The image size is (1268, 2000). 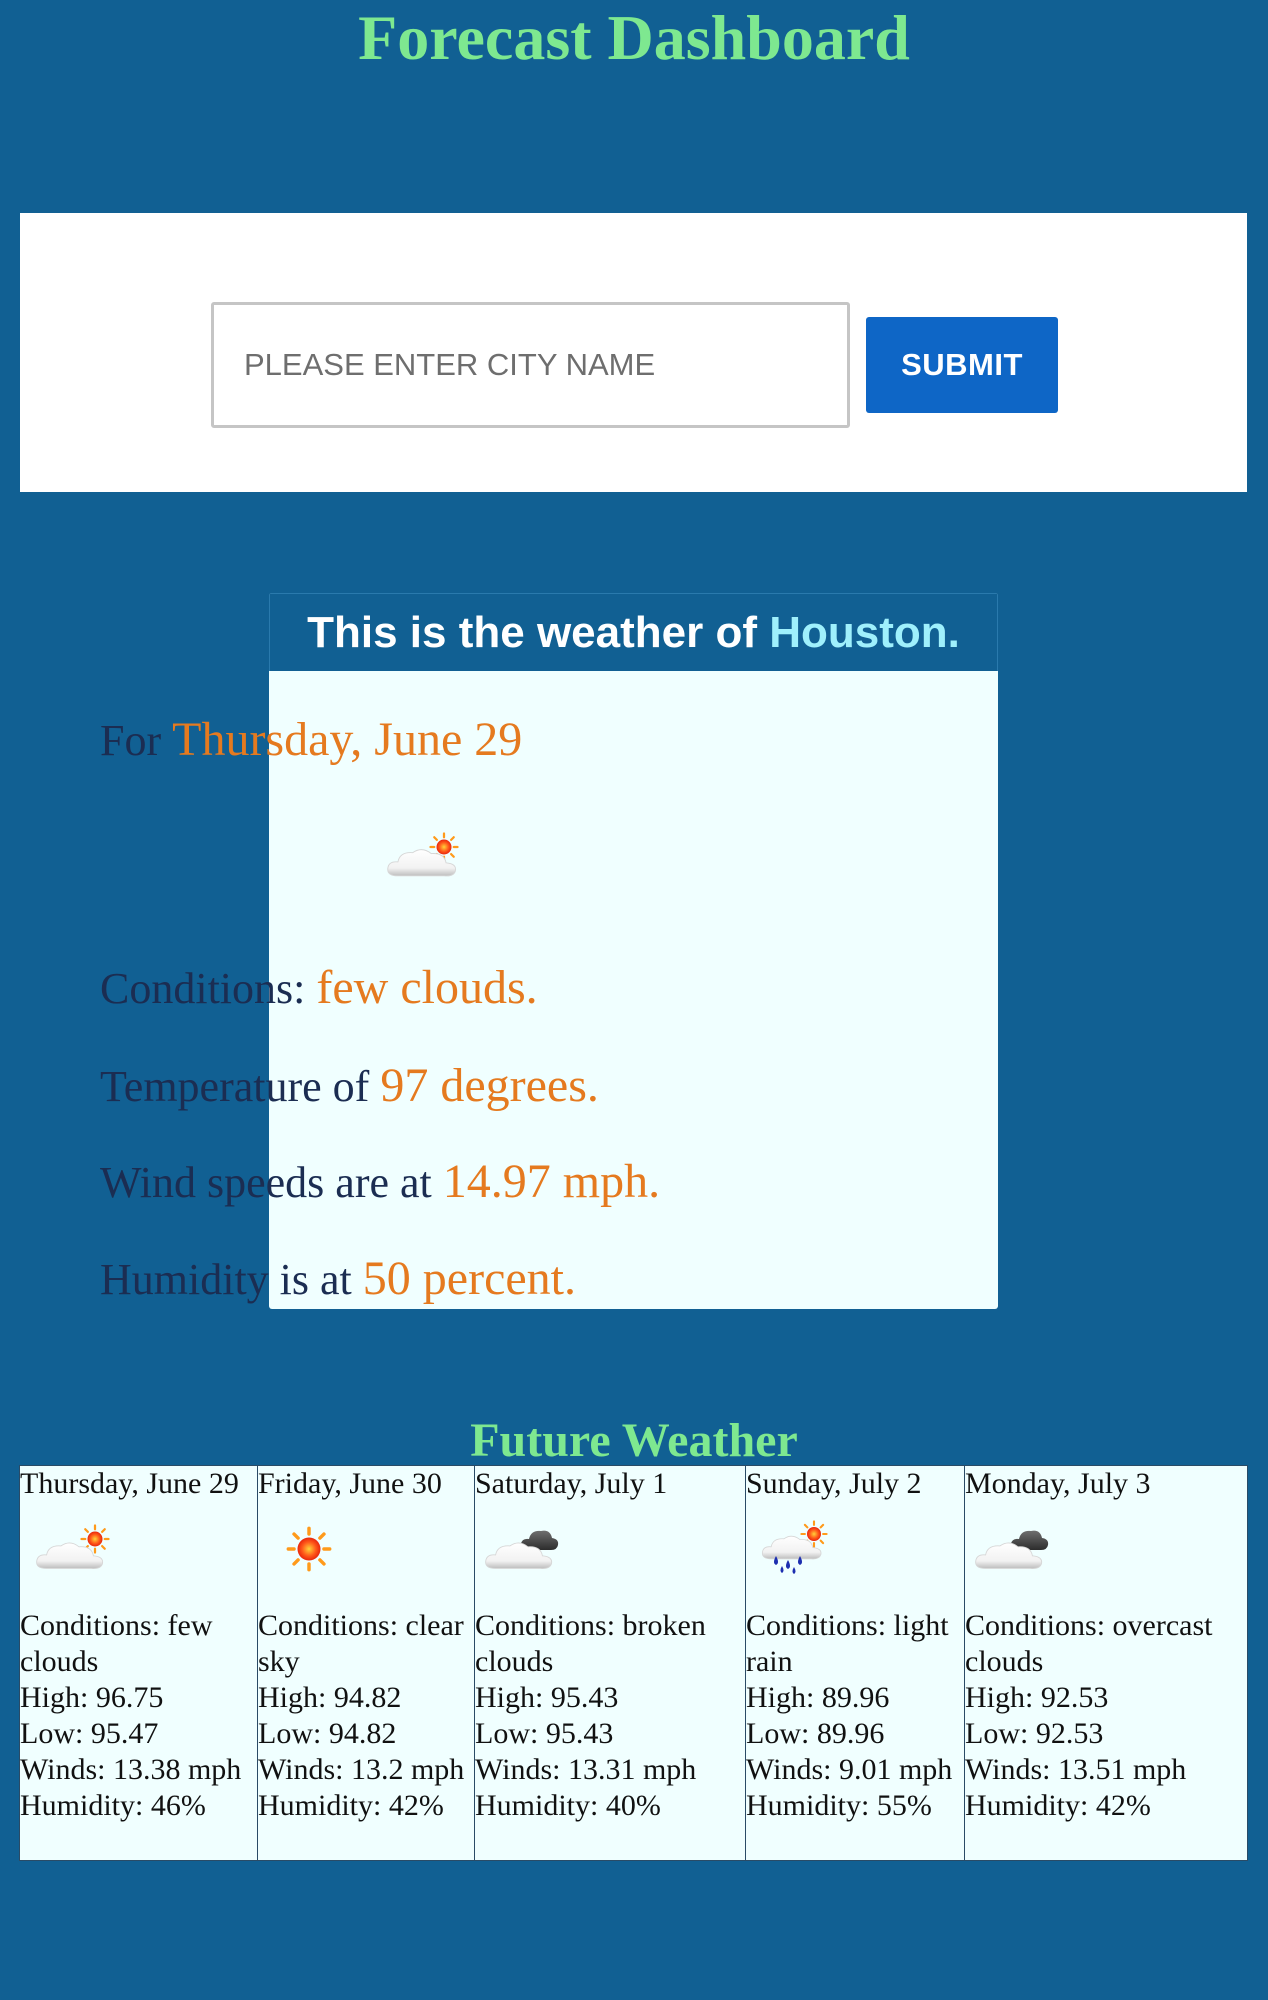 I want to click on forecast-date: Sunday, July 2, so click(x=834, y=1483).